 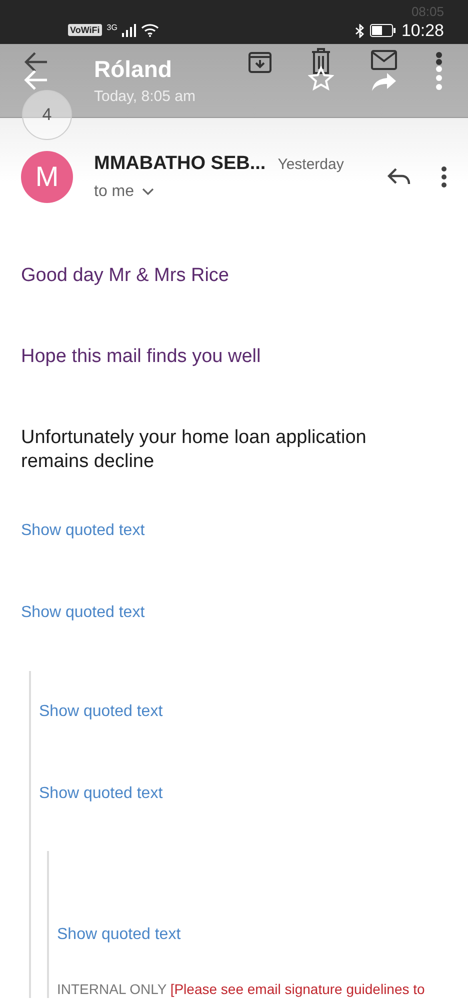 I want to click on archive-icon, so click(x=260, y=62).